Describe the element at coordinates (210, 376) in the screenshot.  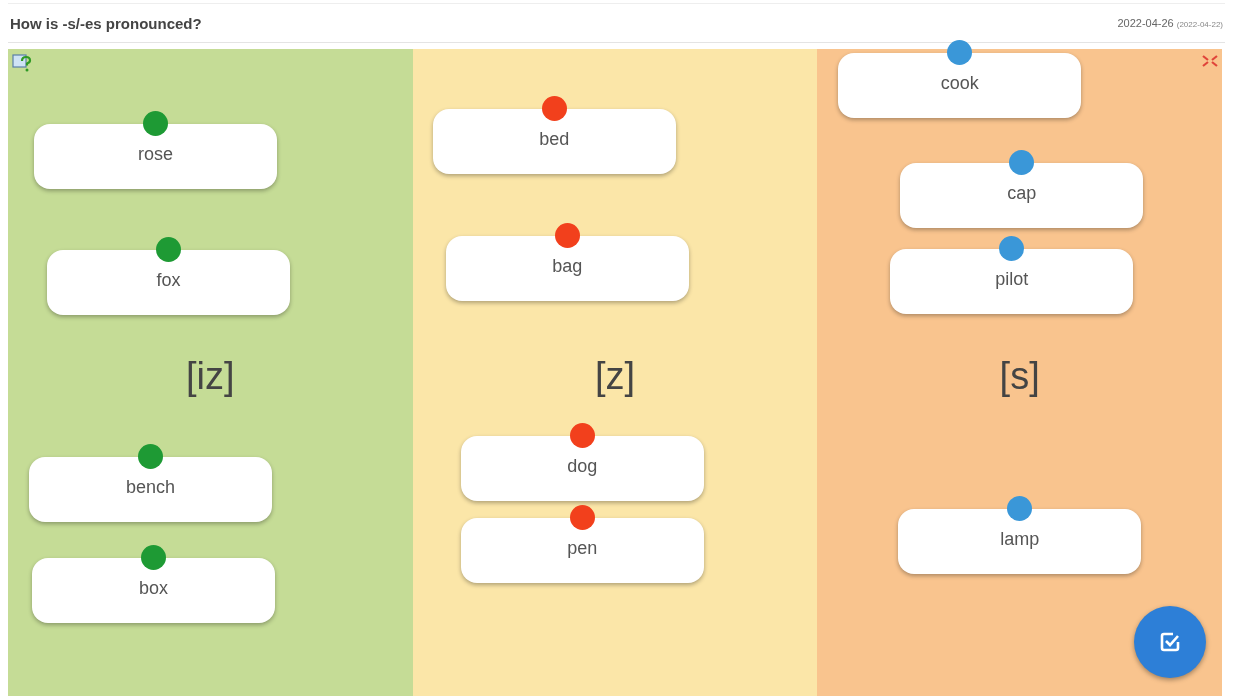
I see `category-label: [iz]` at that location.